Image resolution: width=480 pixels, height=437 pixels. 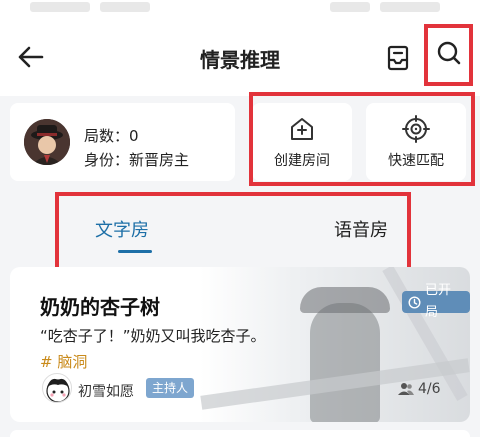 I want to click on host-avatar, so click(x=57, y=388).